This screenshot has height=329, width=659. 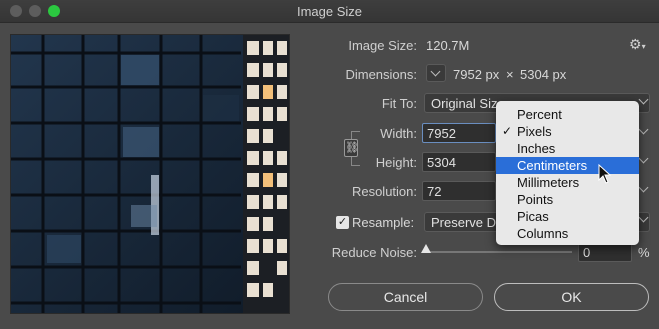 I want to click on menu-item-label: Percent, so click(x=539, y=114).